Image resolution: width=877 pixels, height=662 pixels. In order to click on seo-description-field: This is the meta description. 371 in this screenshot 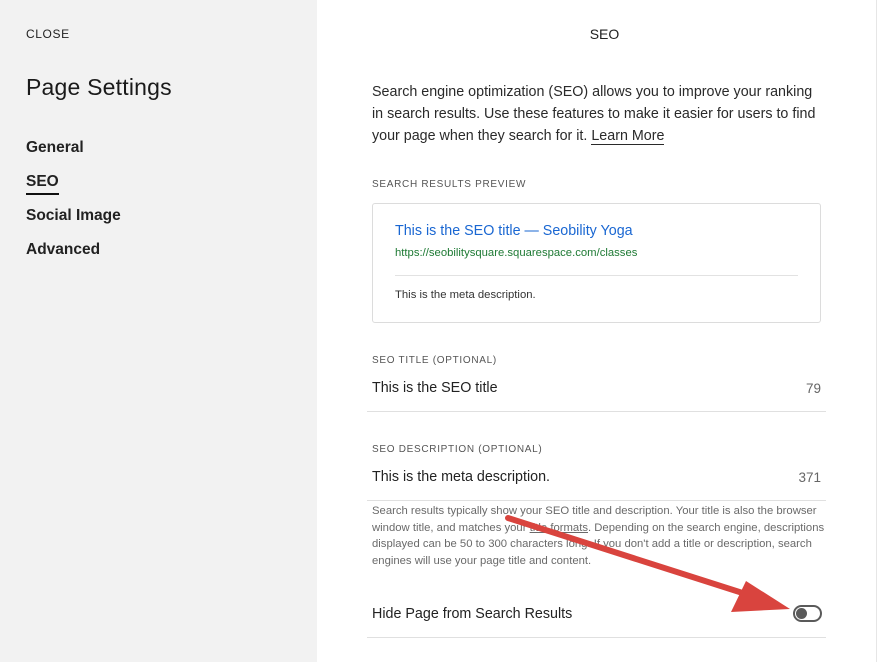, I will do `click(596, 480)`.